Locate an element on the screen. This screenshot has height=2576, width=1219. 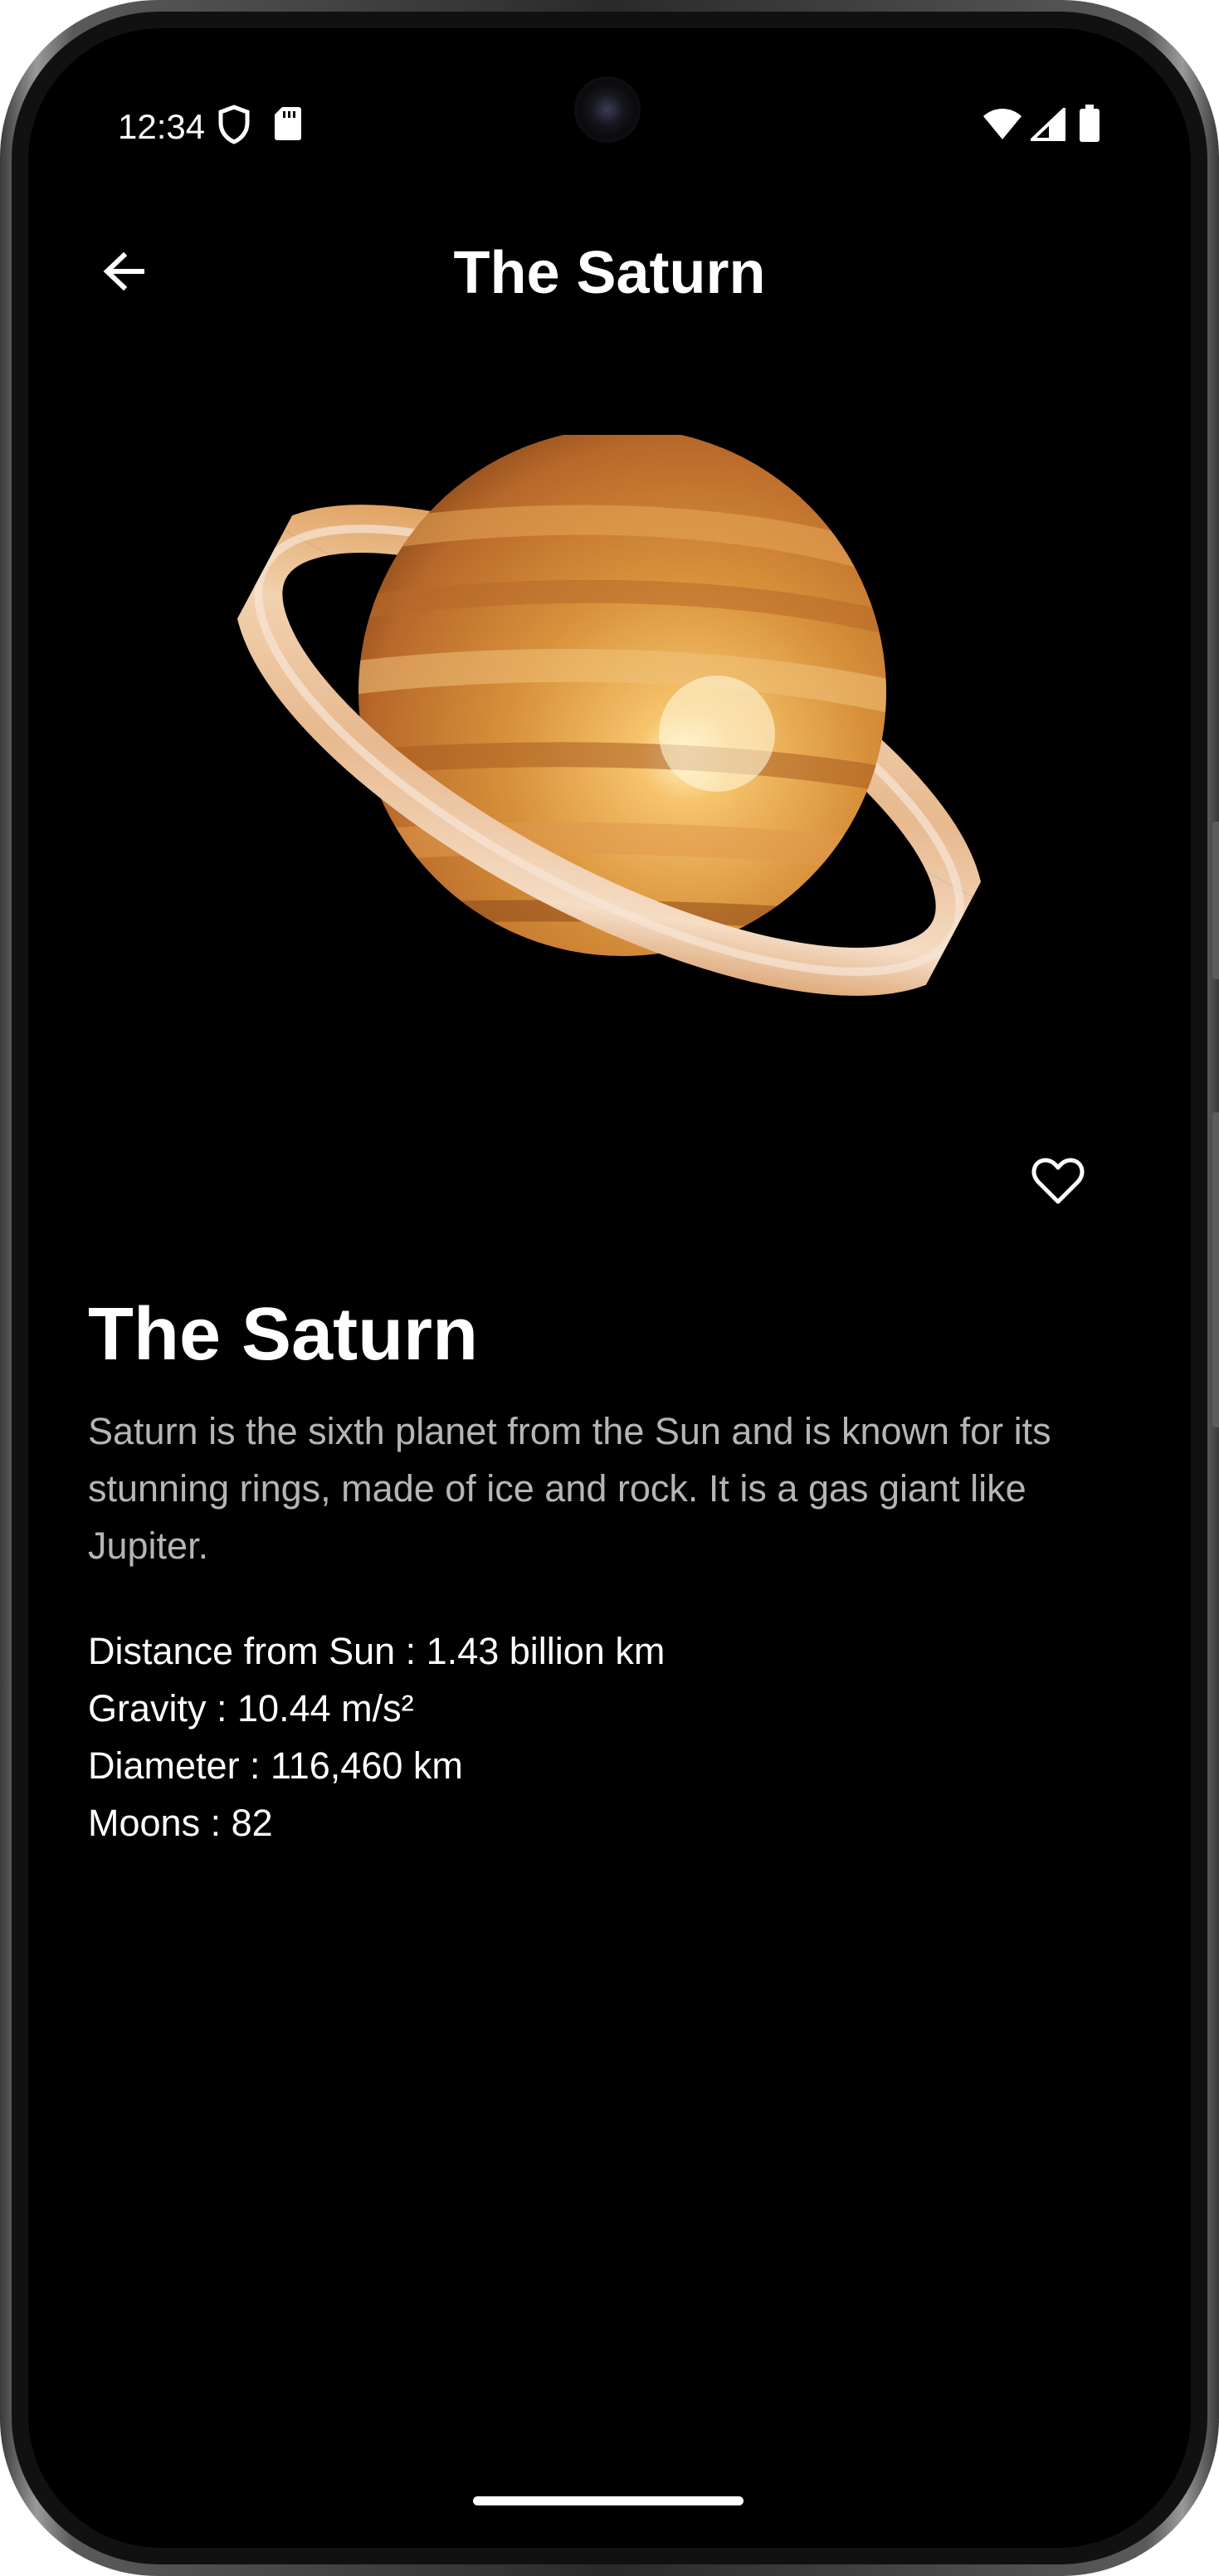
heart-outline-icon is located at coordinates (1058, 1183).